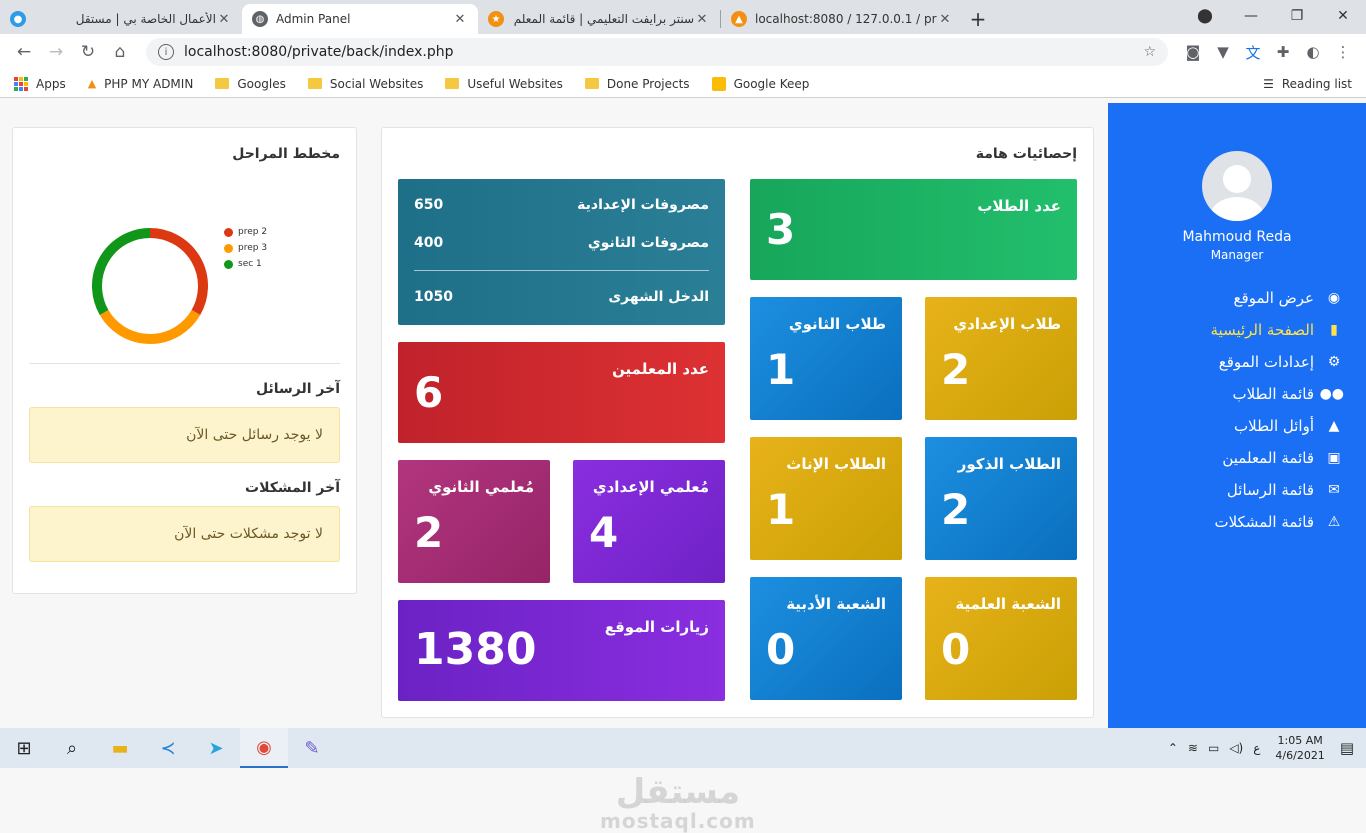 Image resolution: width=1366 pixels, height=833 pixels. I want to click on notifications-icon: ▤, so click(1347, 748).